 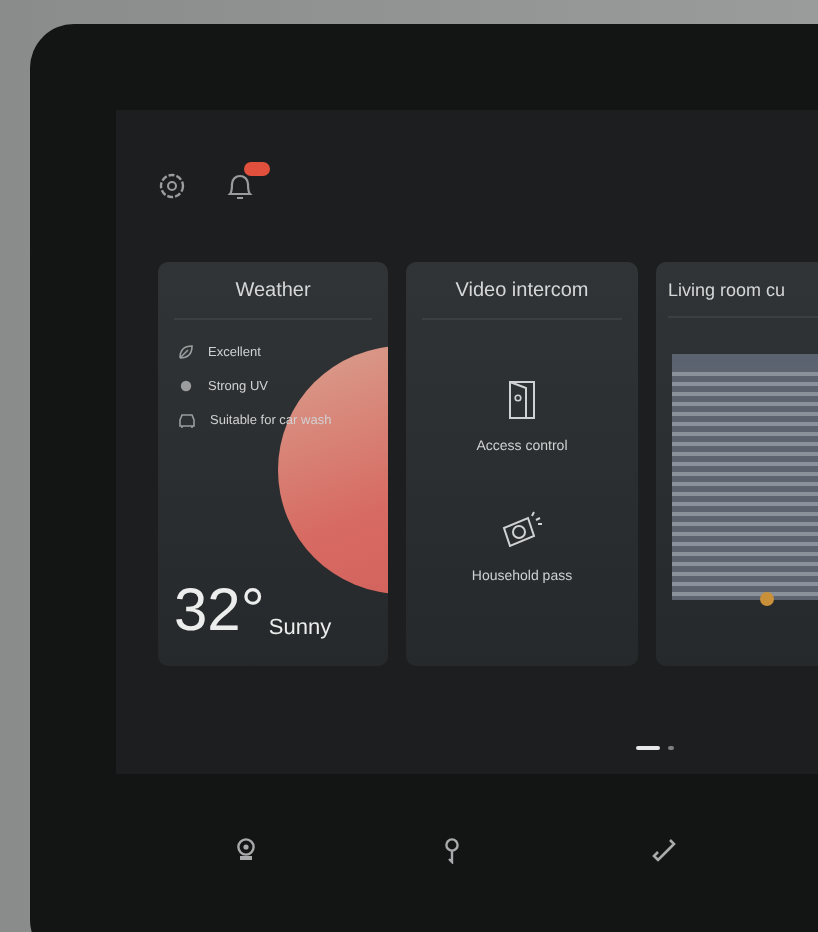 What do you see at coordinates (452, 851) in the screenshot?
I see `key-icon` at bounding box center [452, 851].